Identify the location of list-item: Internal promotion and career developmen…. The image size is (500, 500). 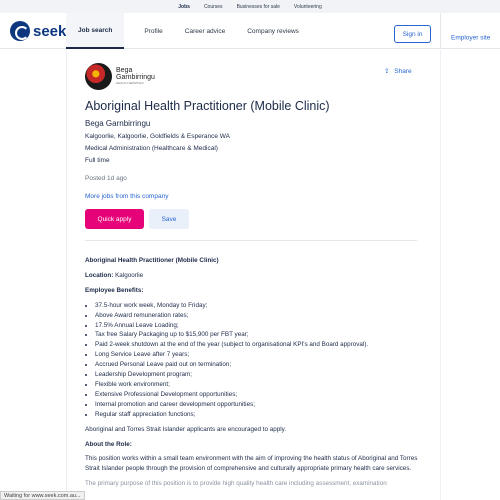
(257, 405).